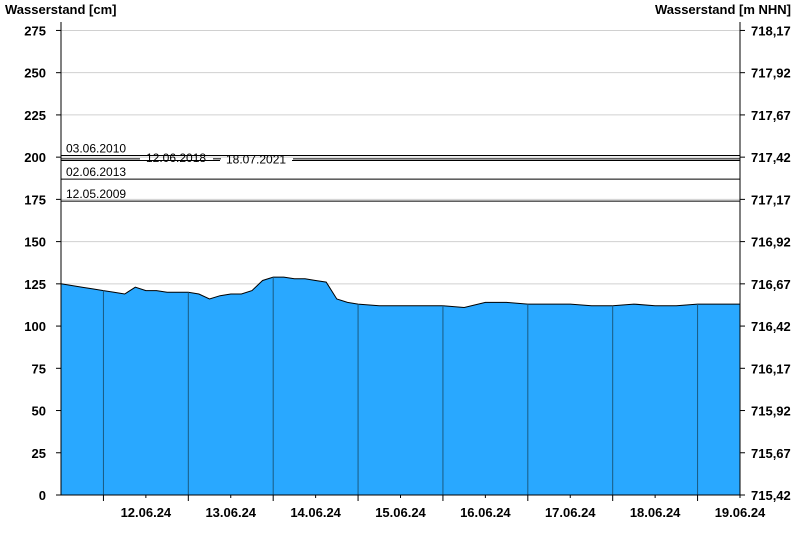 The image size is (800, 550). I want to click on right-tick-label: 717,67, so click(771, 115).